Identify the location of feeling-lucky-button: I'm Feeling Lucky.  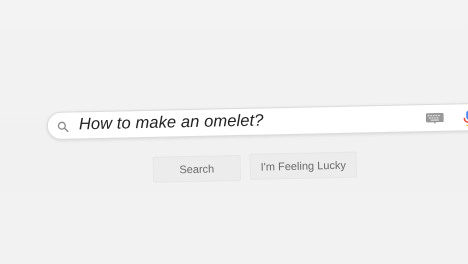
(303, 165).